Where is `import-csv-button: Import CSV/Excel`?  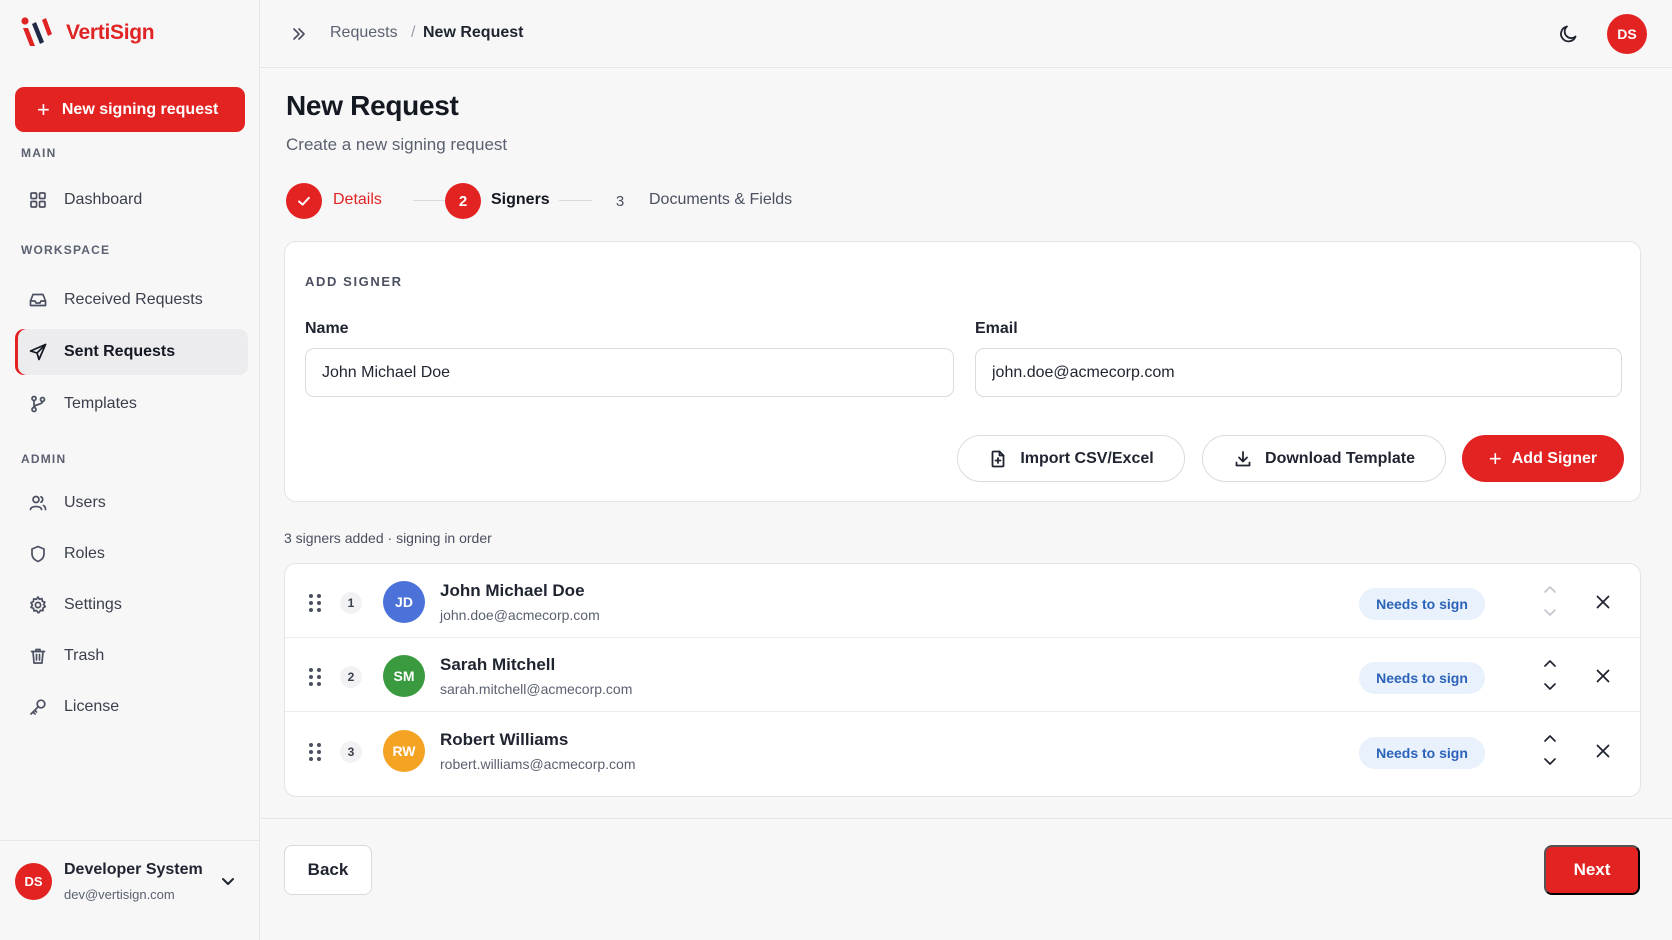 import-csv-button: Import CSV/Excel is located at coordinates (1071, 458).